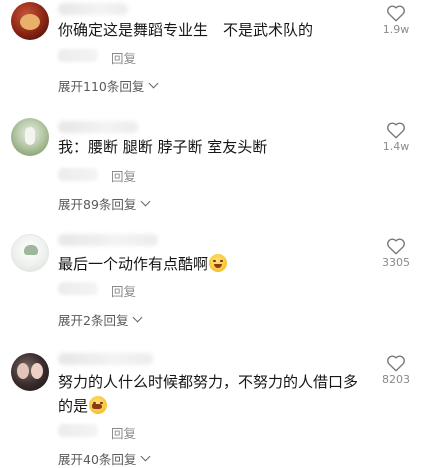 The width and height of the screenshot is (426, 468). I want to click on expand-replies-button: 展开2条回复, so click(100, 319).